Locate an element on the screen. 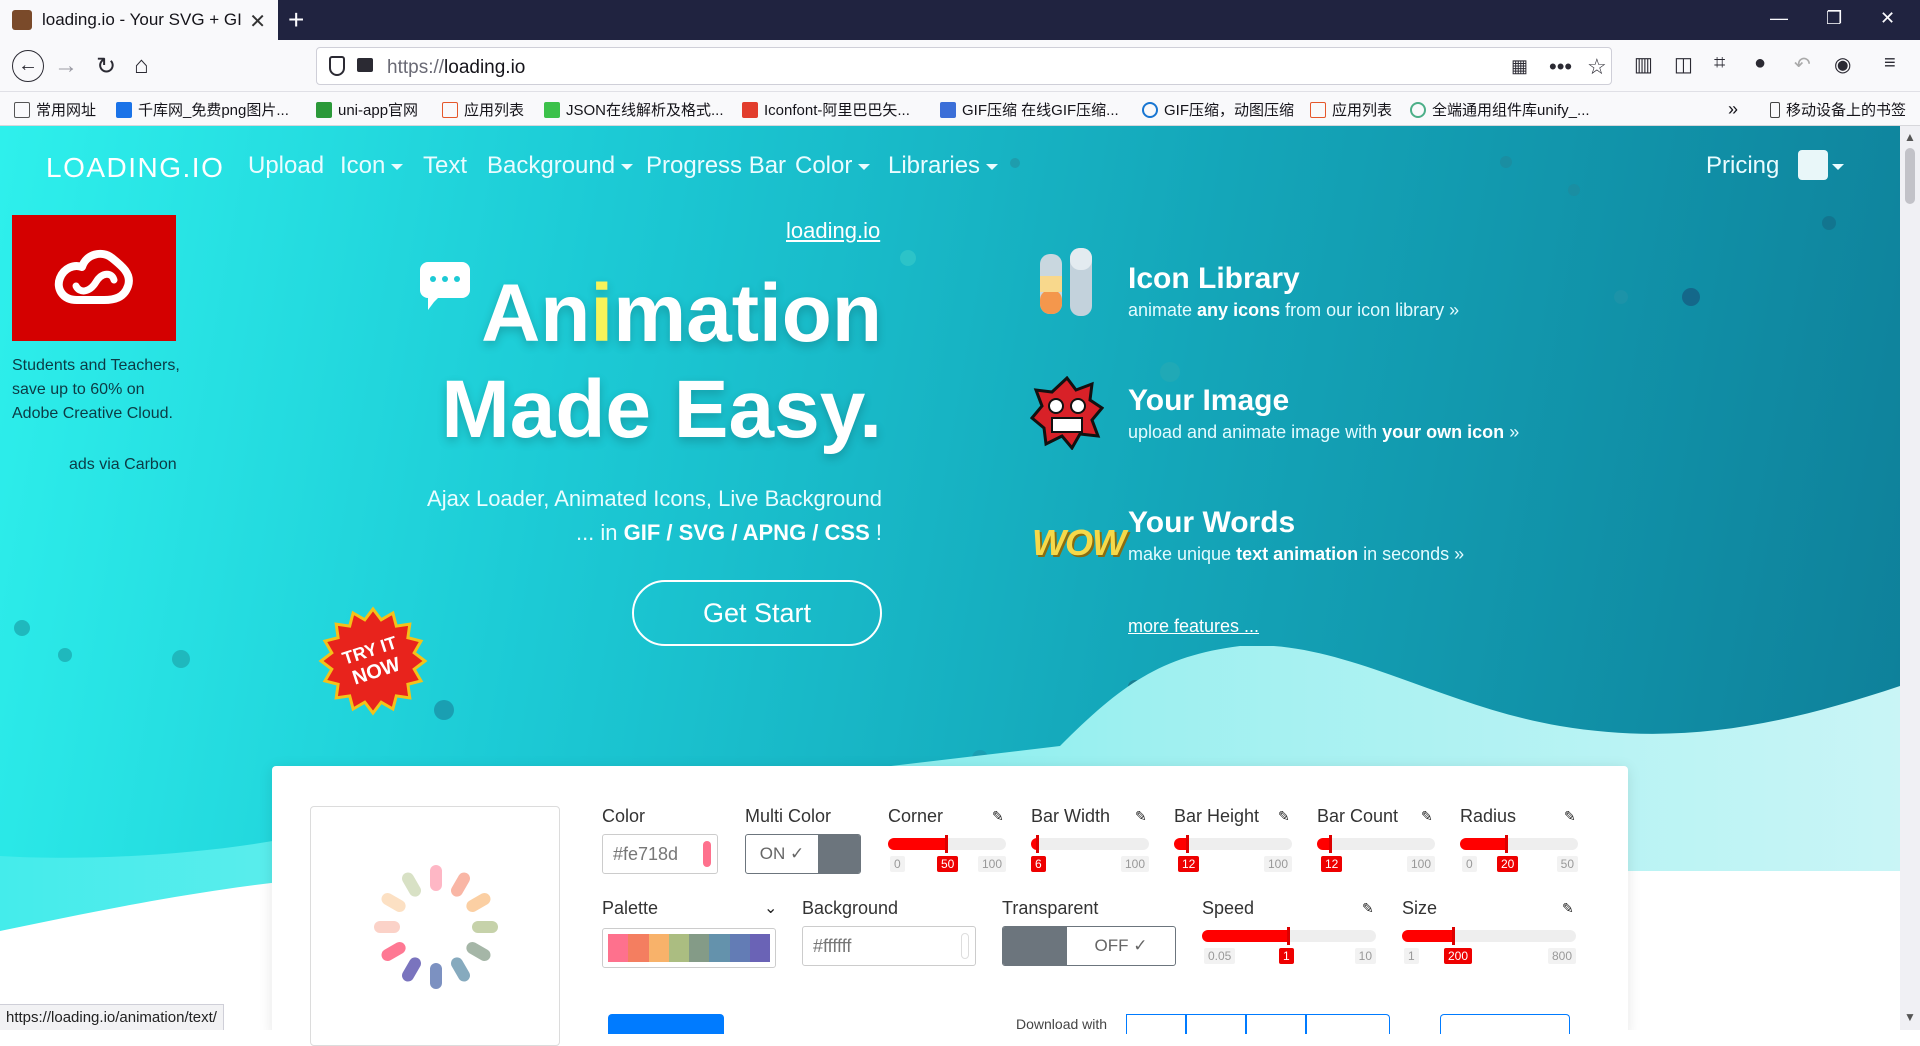 The width and height of the screenshot is (1920, 1046). bookmark-item: 常用网址 is located at coordinates (55, 109).